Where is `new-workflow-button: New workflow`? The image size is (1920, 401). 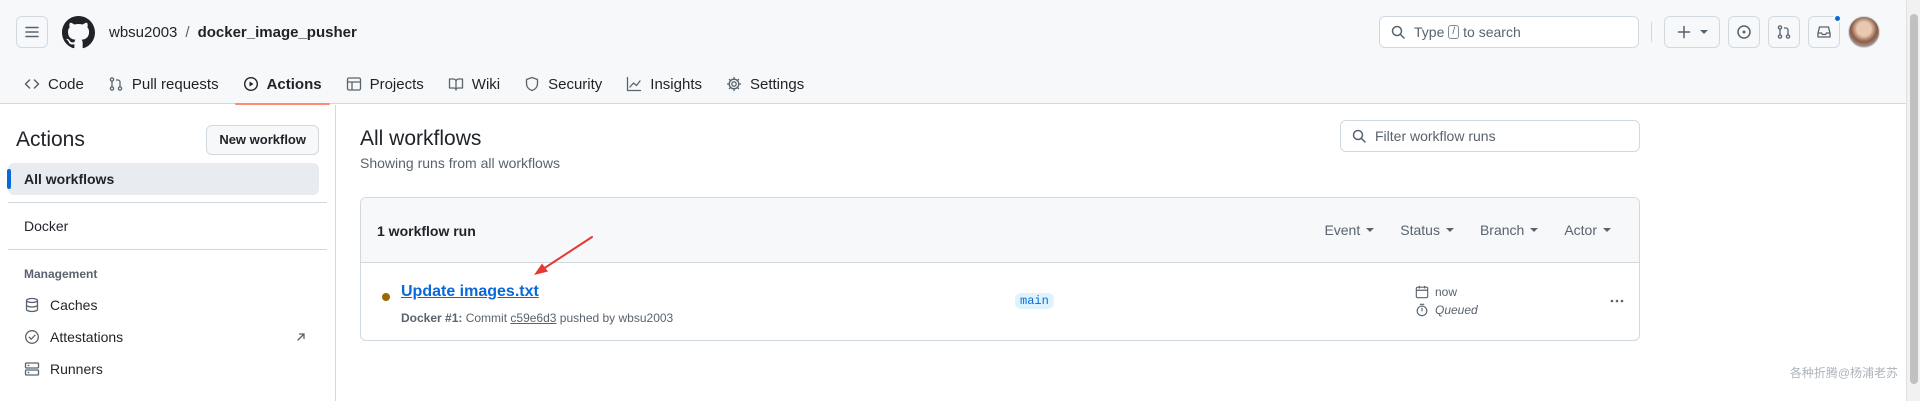
new-workflow-button: New workflow is located at coordinates (262, 140).